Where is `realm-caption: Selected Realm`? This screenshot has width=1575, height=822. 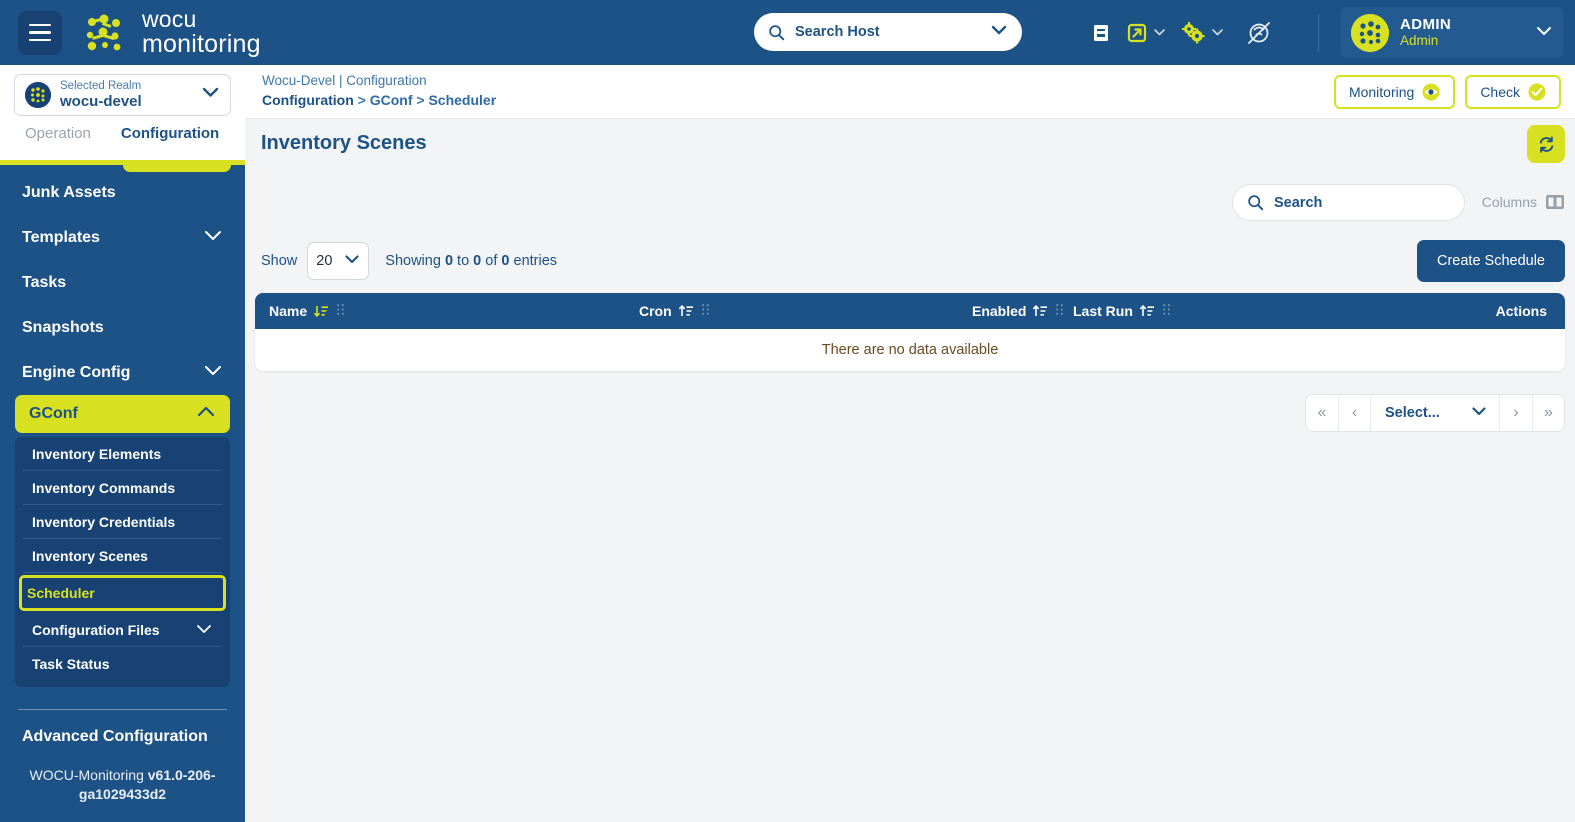
realm-caption: Selected Realm is located at coordinates (101, 85).